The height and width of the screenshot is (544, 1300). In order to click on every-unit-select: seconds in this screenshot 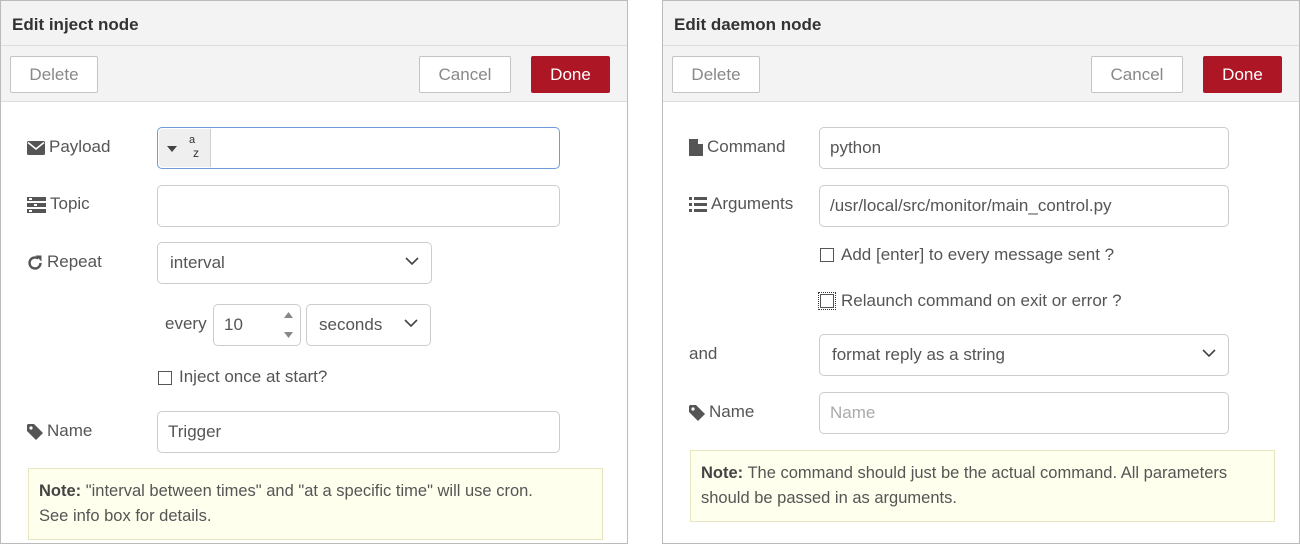, I will do `click(368, 325)`.